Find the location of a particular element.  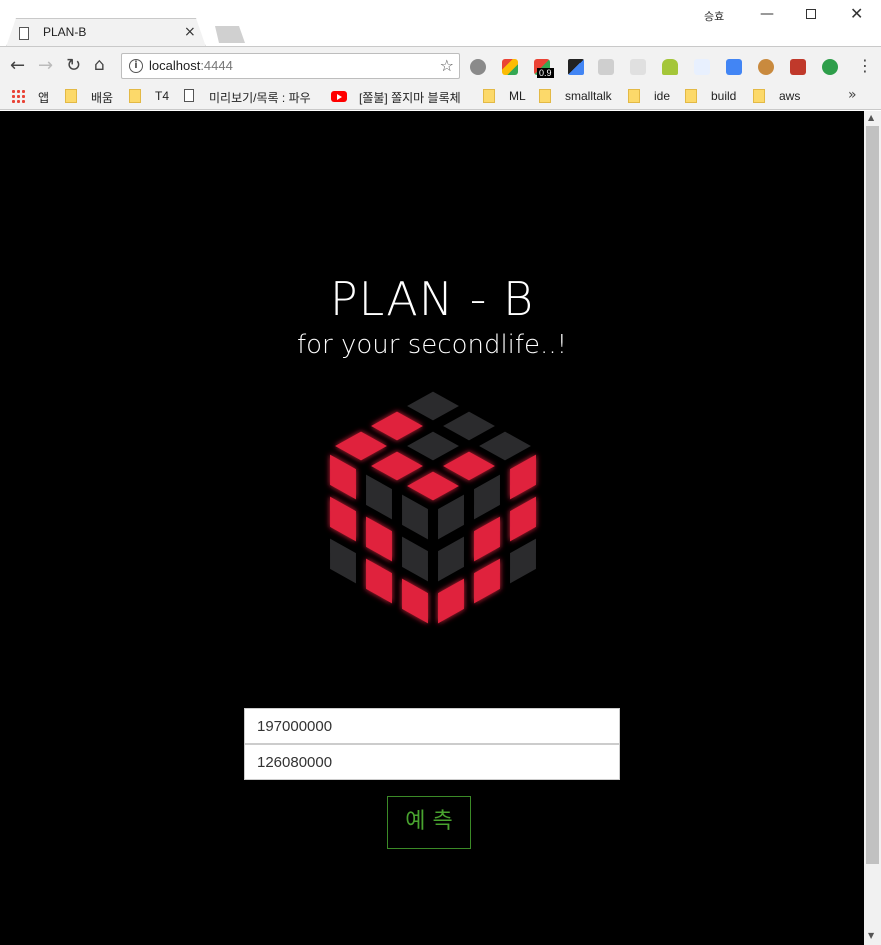

settings-extension-icon is located at coordinates (478, 67).